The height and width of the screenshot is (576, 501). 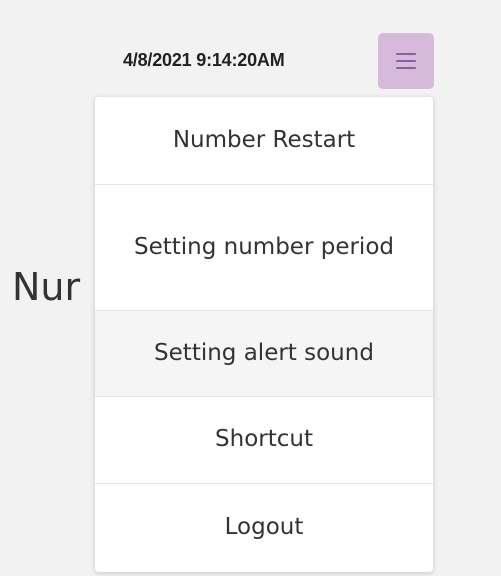 I want to click on datetime-display: 4/8/2021 9:14:20AM, so click(x=204, y=60).